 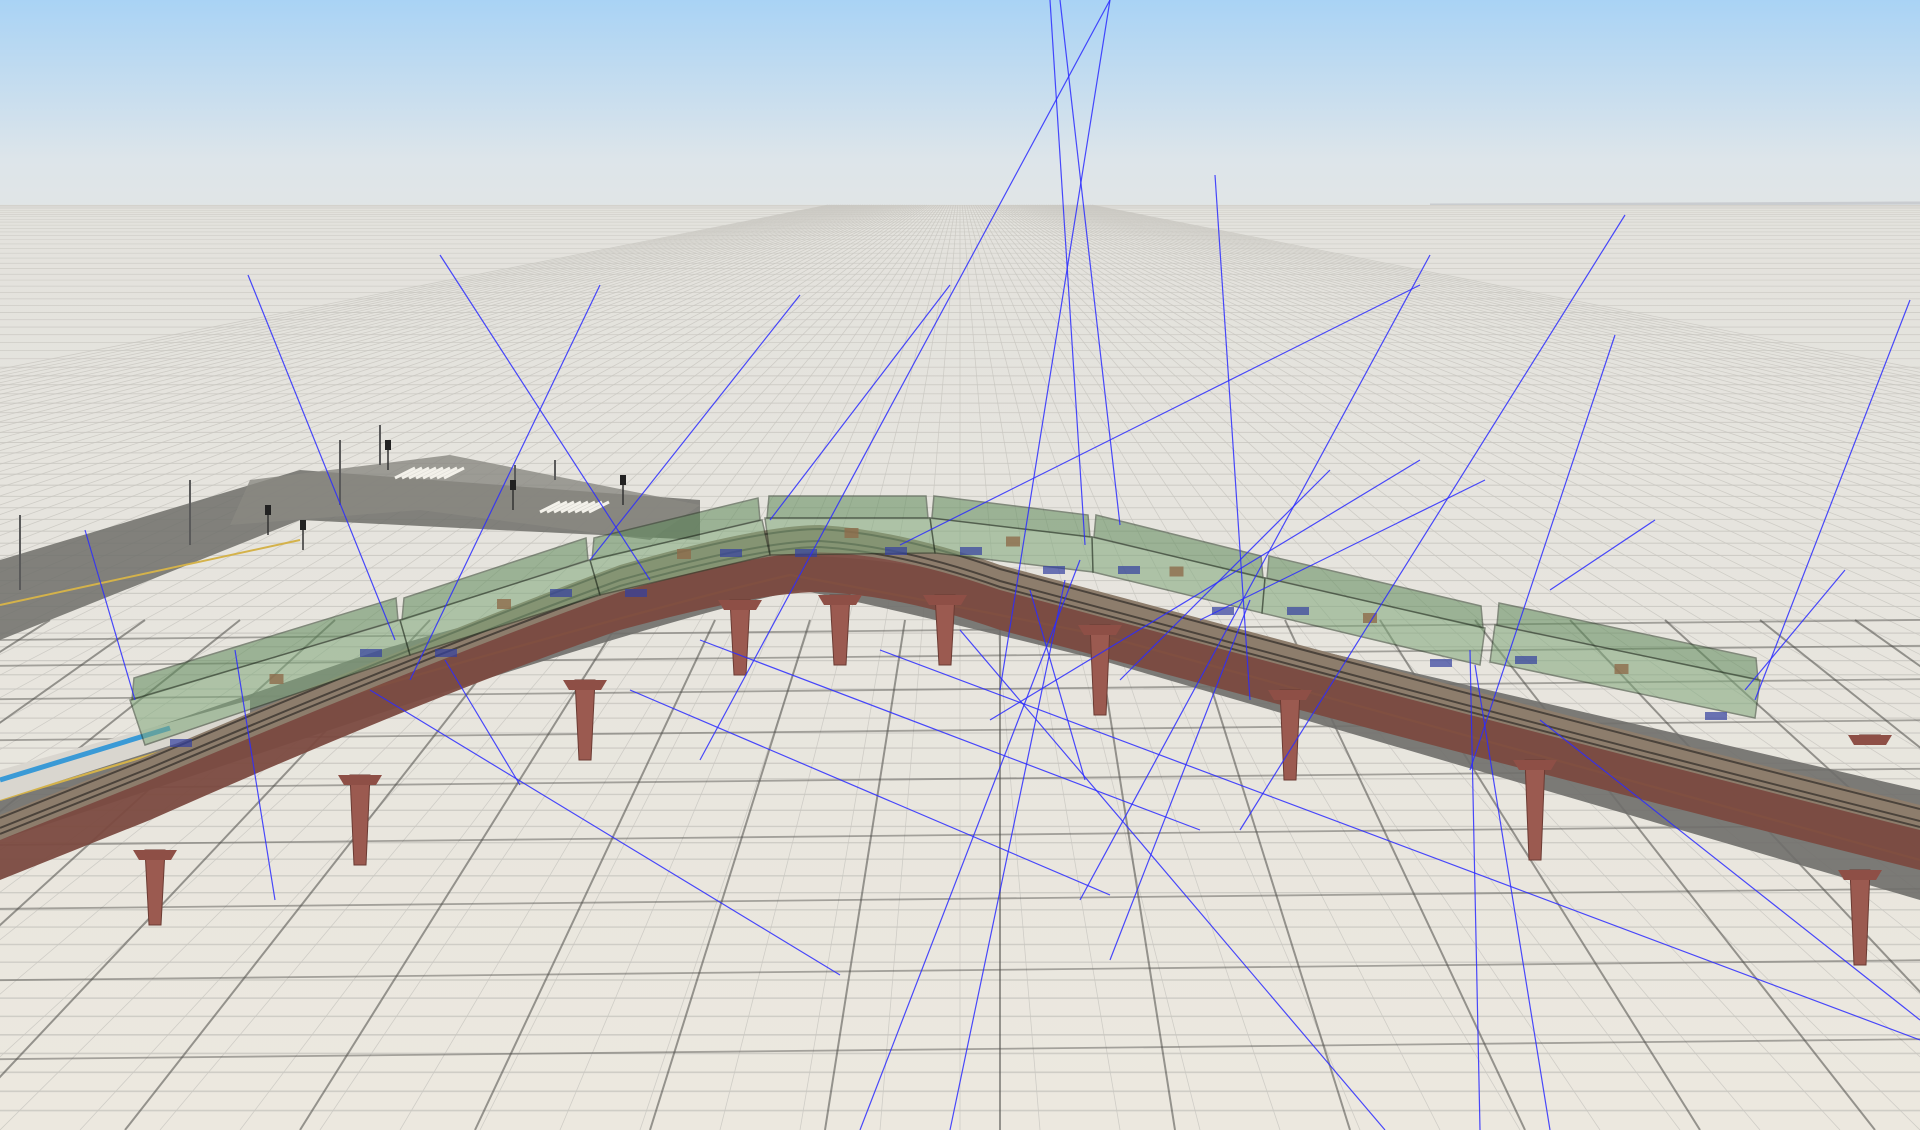 I want to click on train-car-roof, so click(x=847, y=507).